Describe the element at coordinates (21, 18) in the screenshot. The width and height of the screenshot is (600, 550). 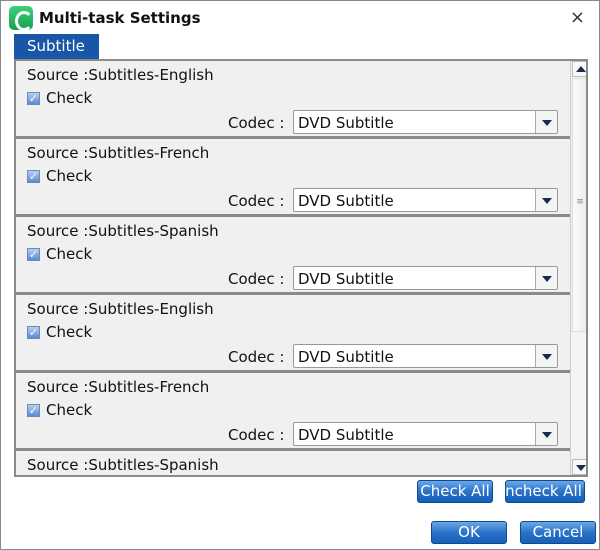
I see `app-logo-icon` at that location.